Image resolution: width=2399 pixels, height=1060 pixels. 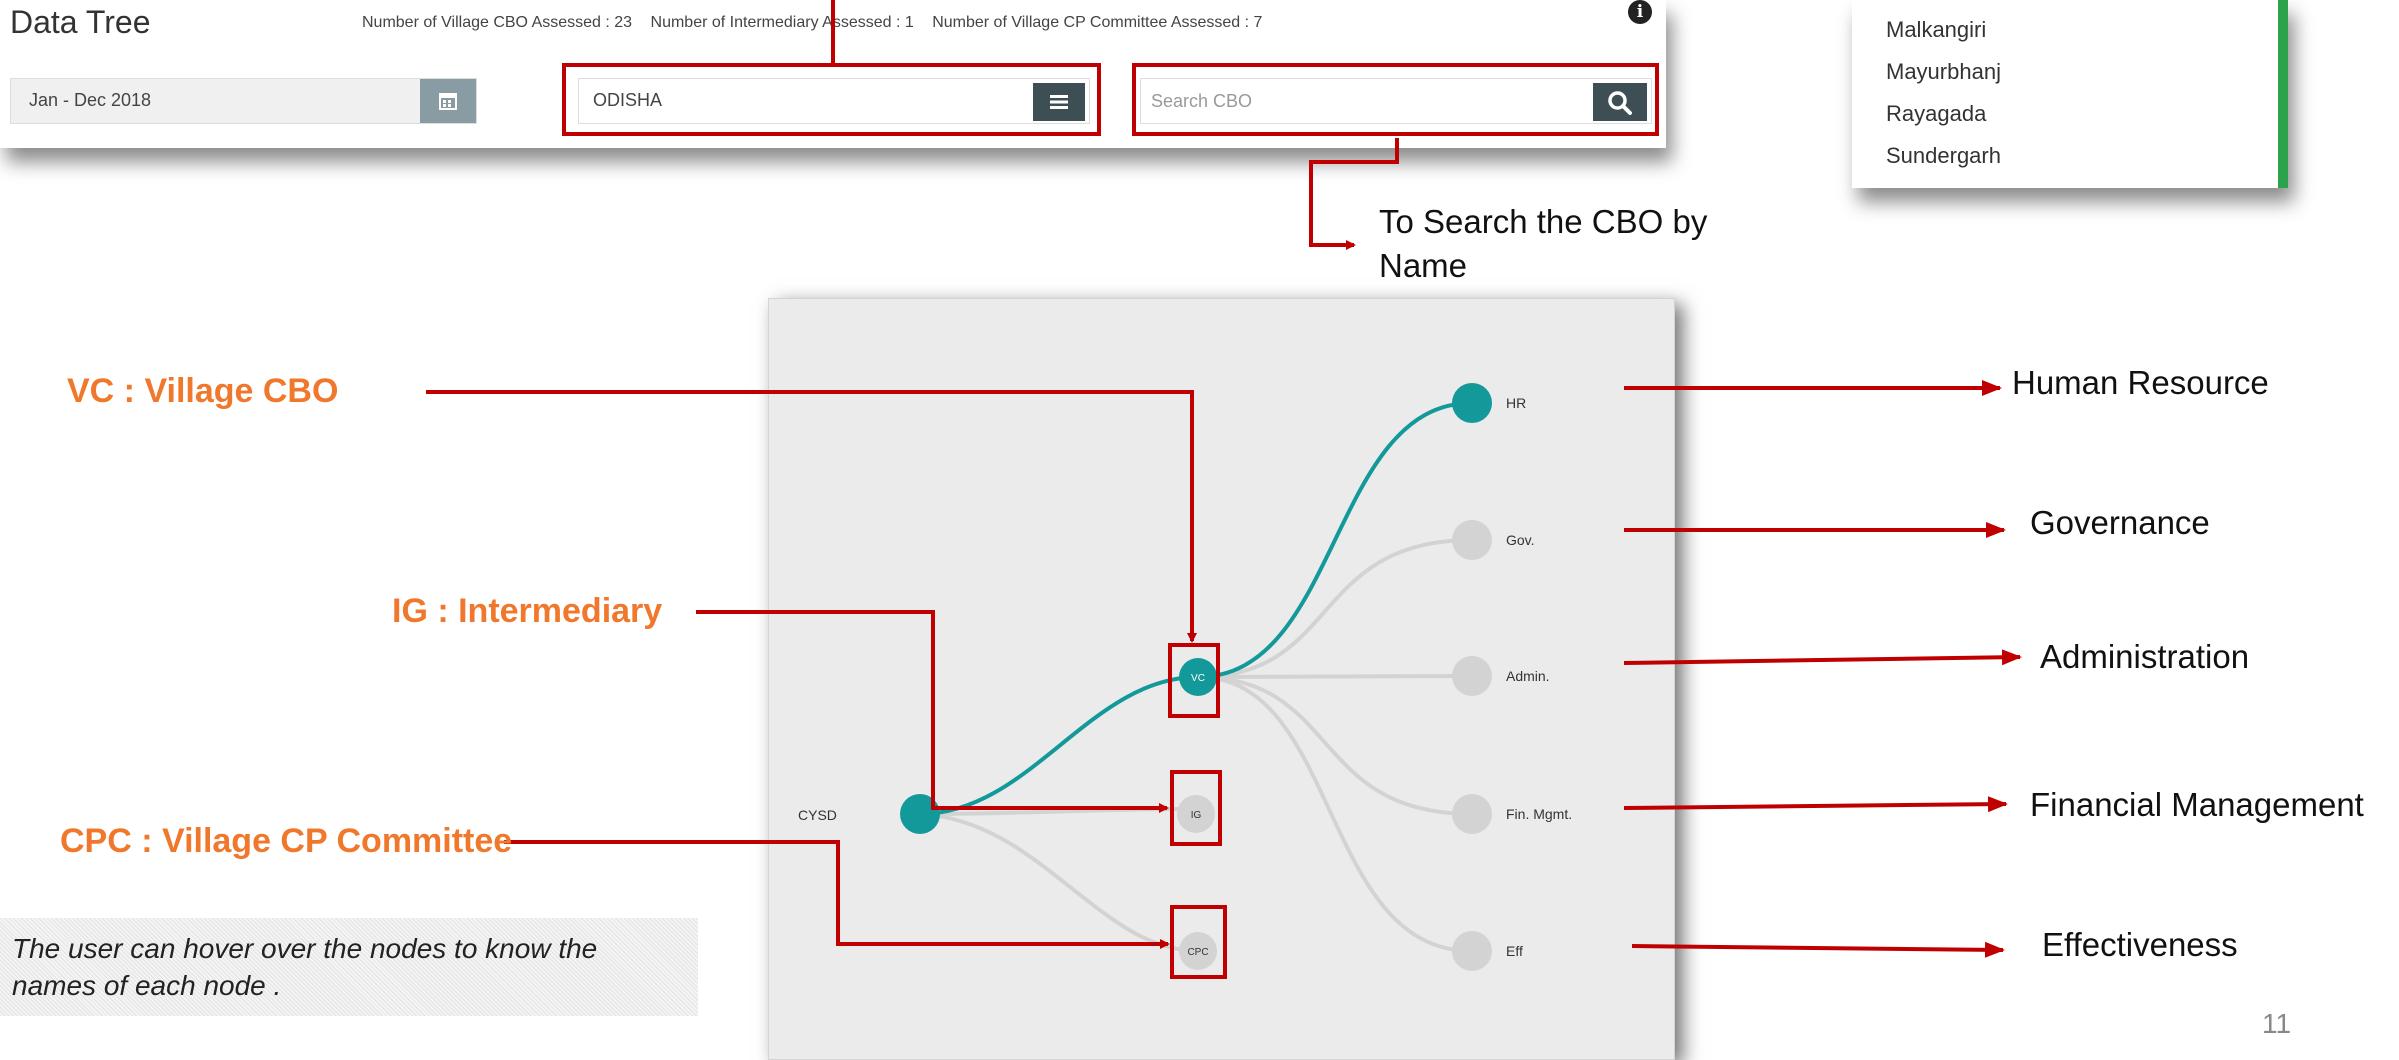 I want to click on node-label-vc: VC, so click(x=1198, y=678).